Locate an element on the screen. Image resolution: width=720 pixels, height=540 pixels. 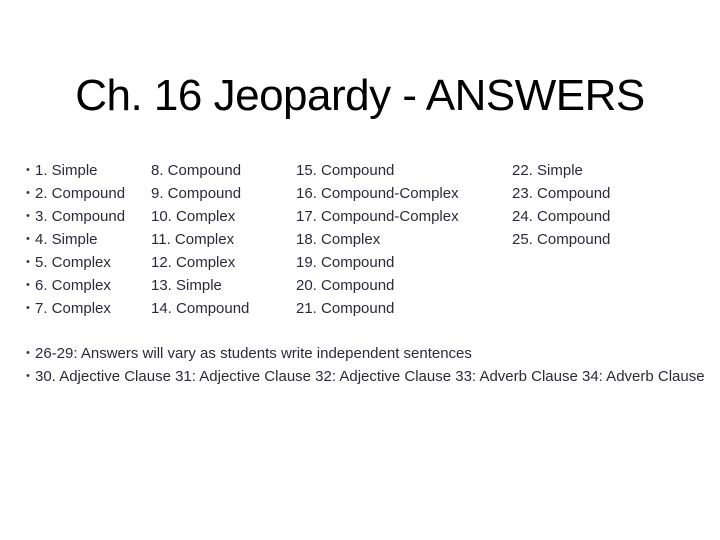
answer-item: 6. Complex is located at coordinates (73, 285).